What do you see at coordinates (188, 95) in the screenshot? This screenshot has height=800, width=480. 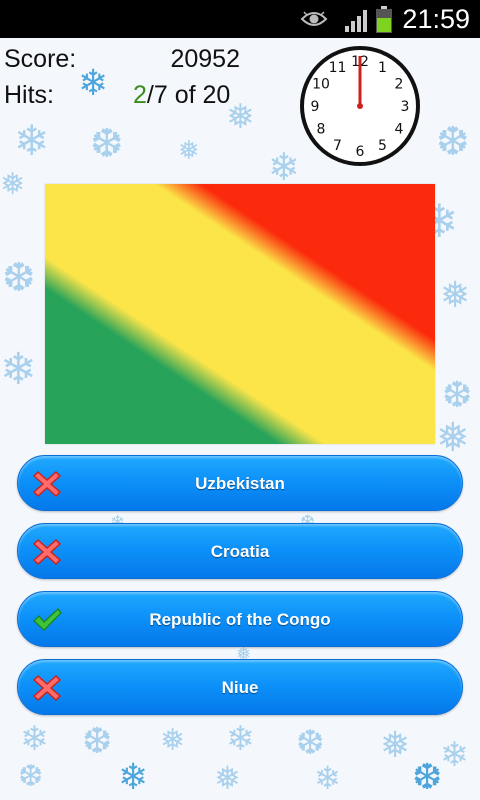 I see `hits-total: /7 of 20` at bounding box center [188, 95].